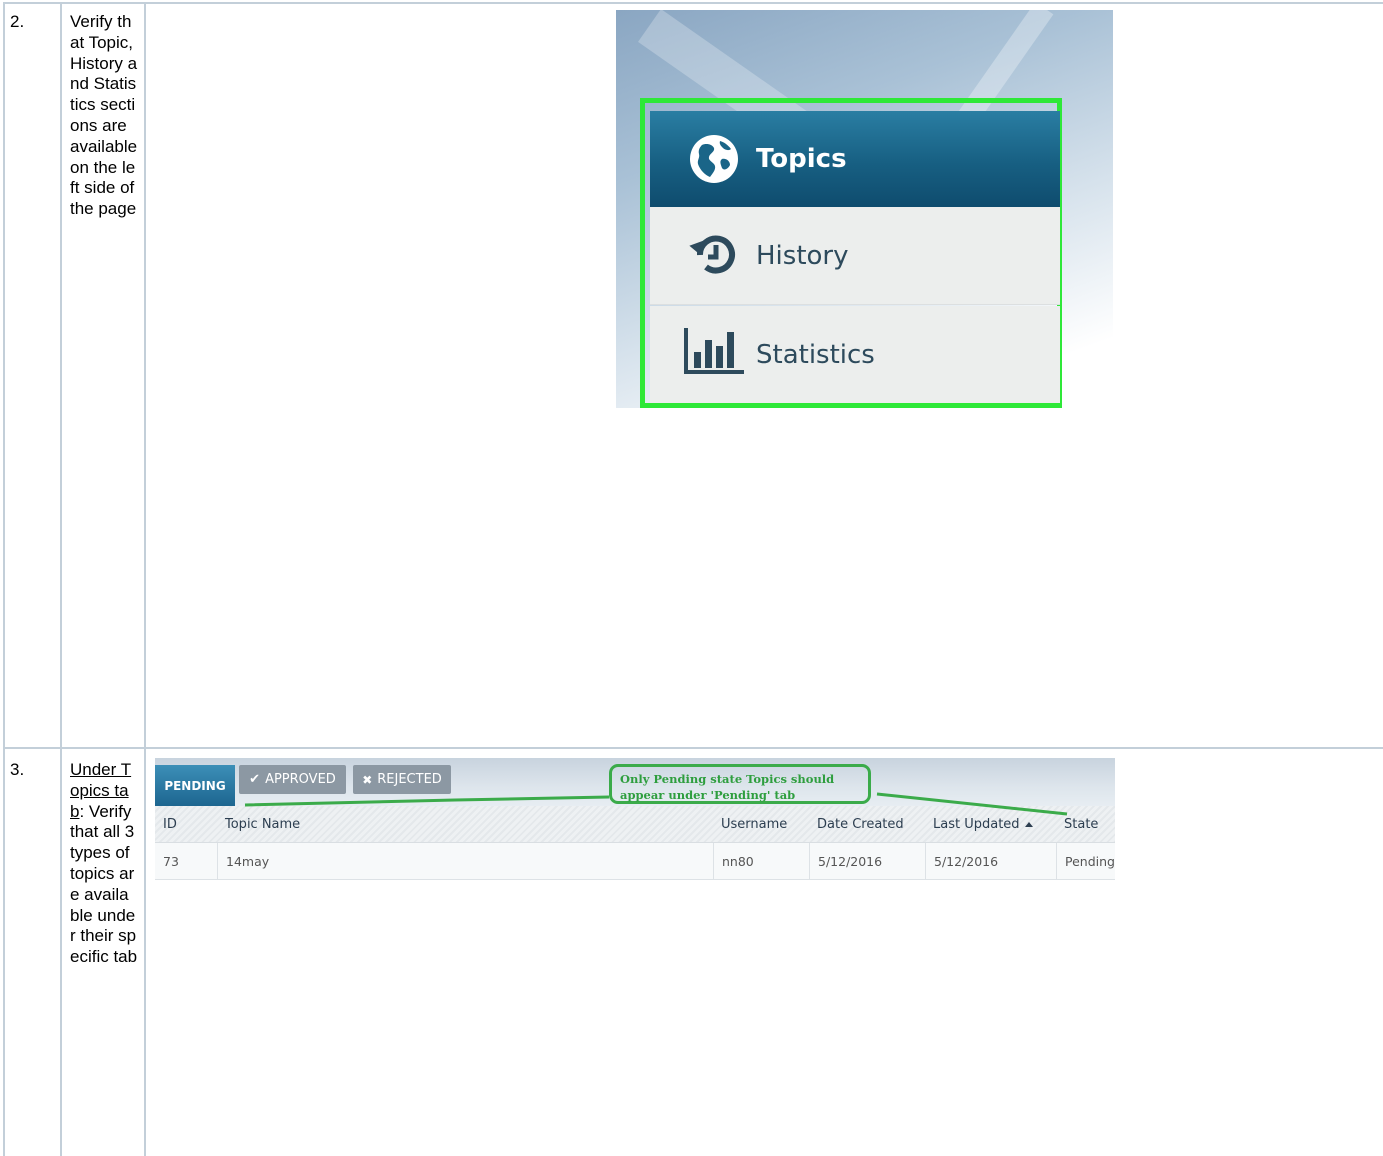  I want to click on tab-rejected: ✖ REJECTED, so click(402, 779).